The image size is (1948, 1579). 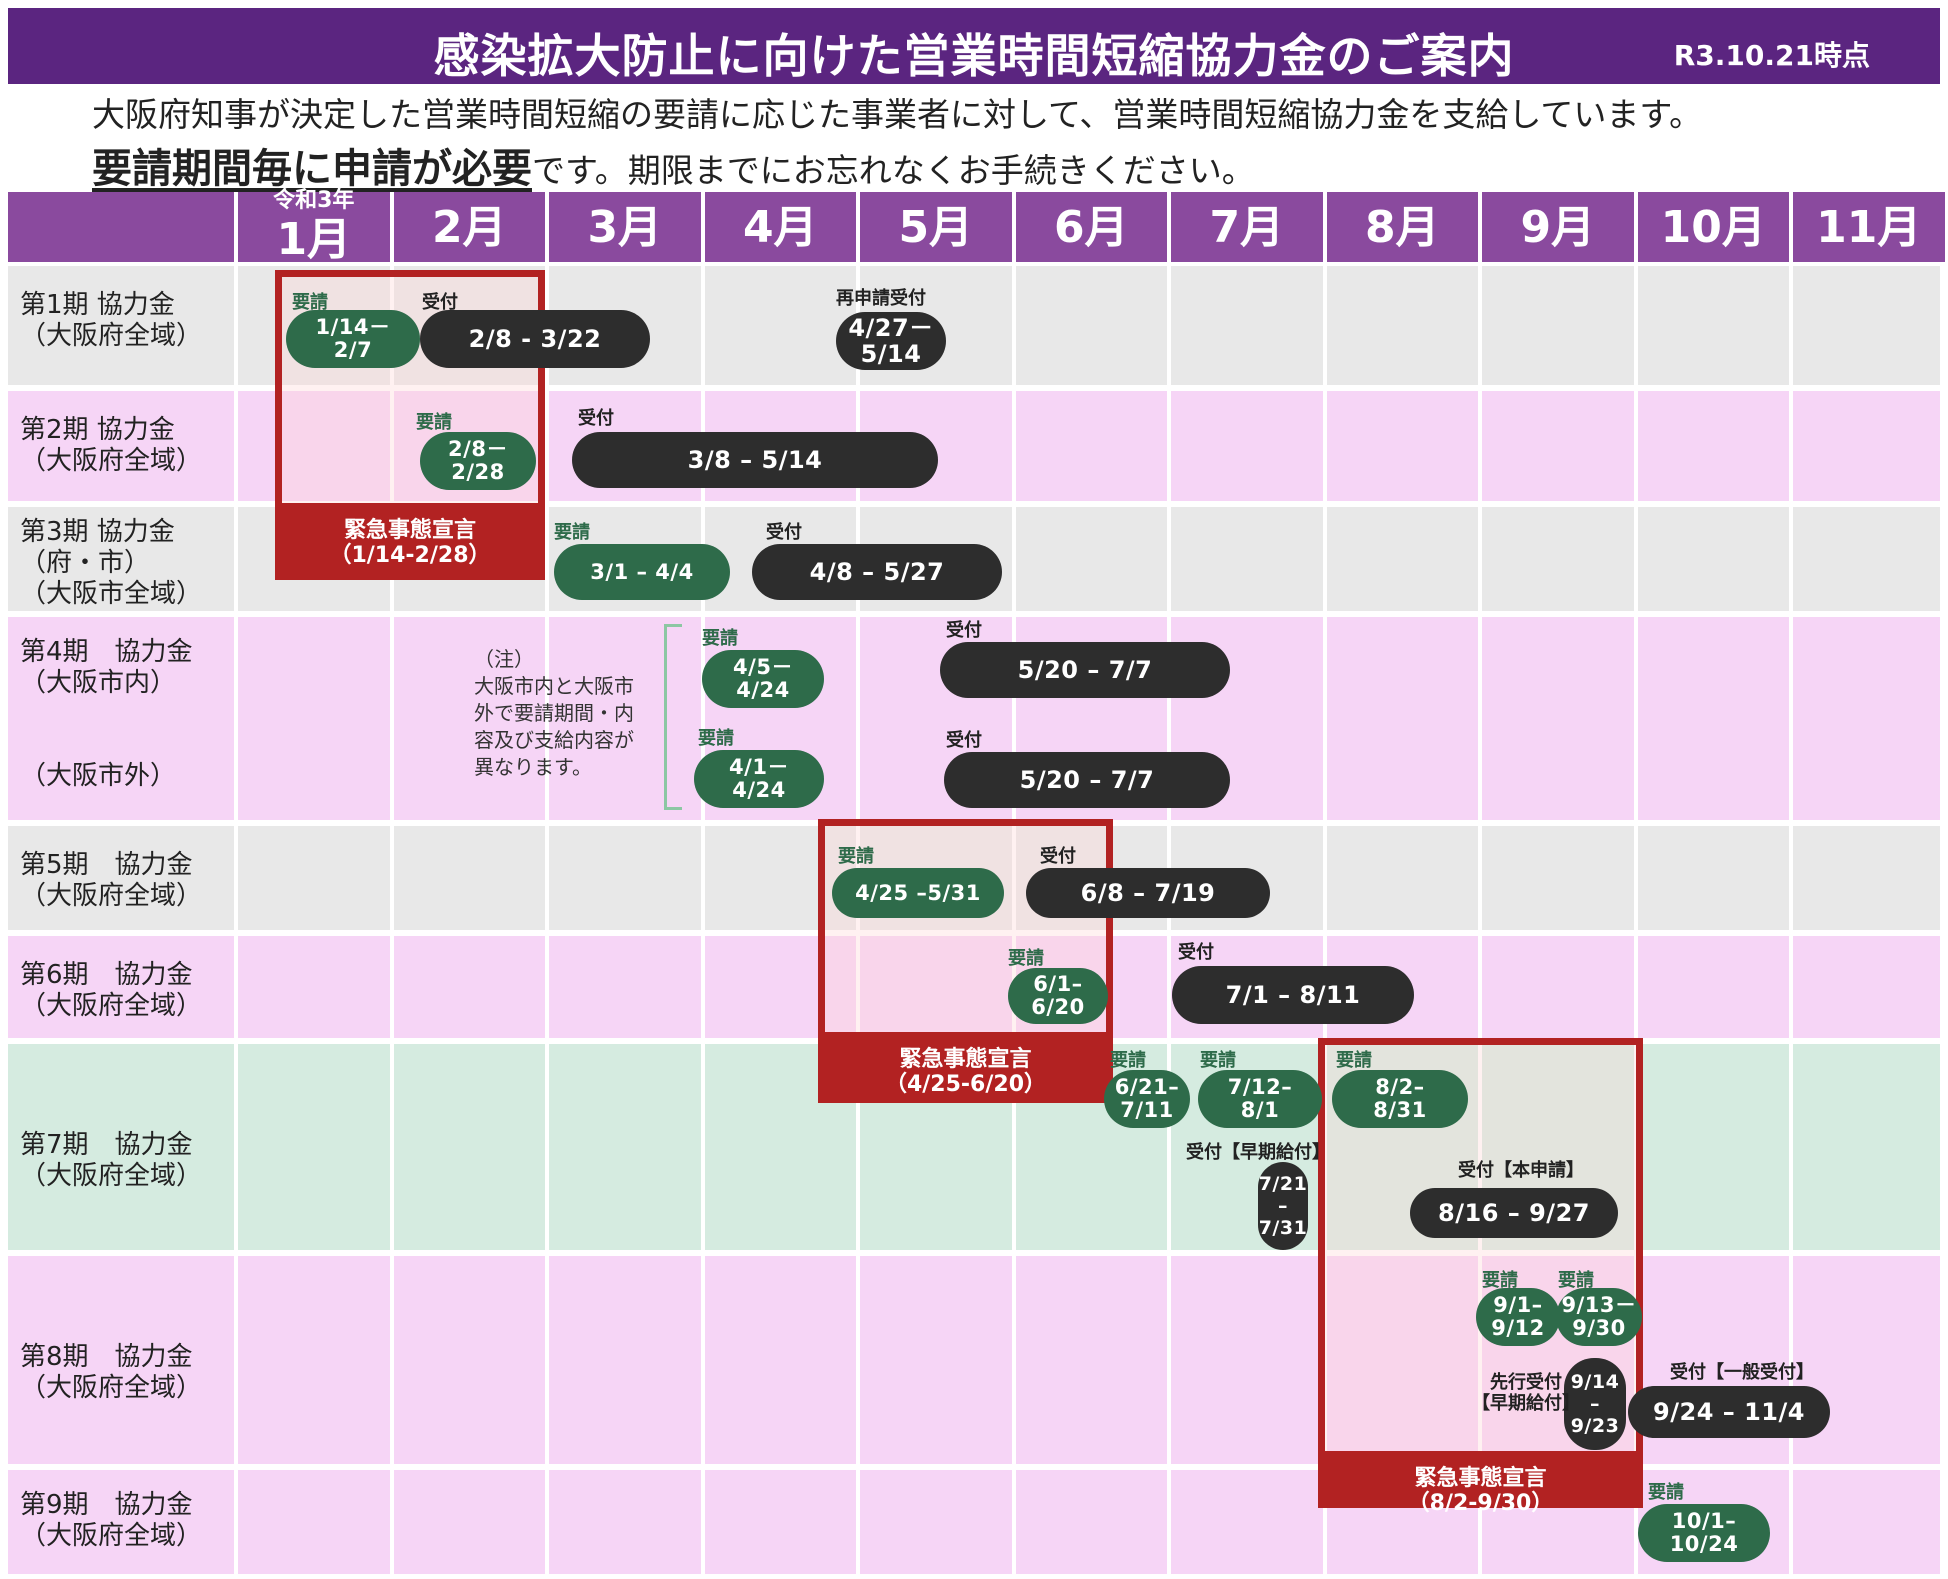 I want to click on month-header-6: 6月, so click(x=1091, y=227).